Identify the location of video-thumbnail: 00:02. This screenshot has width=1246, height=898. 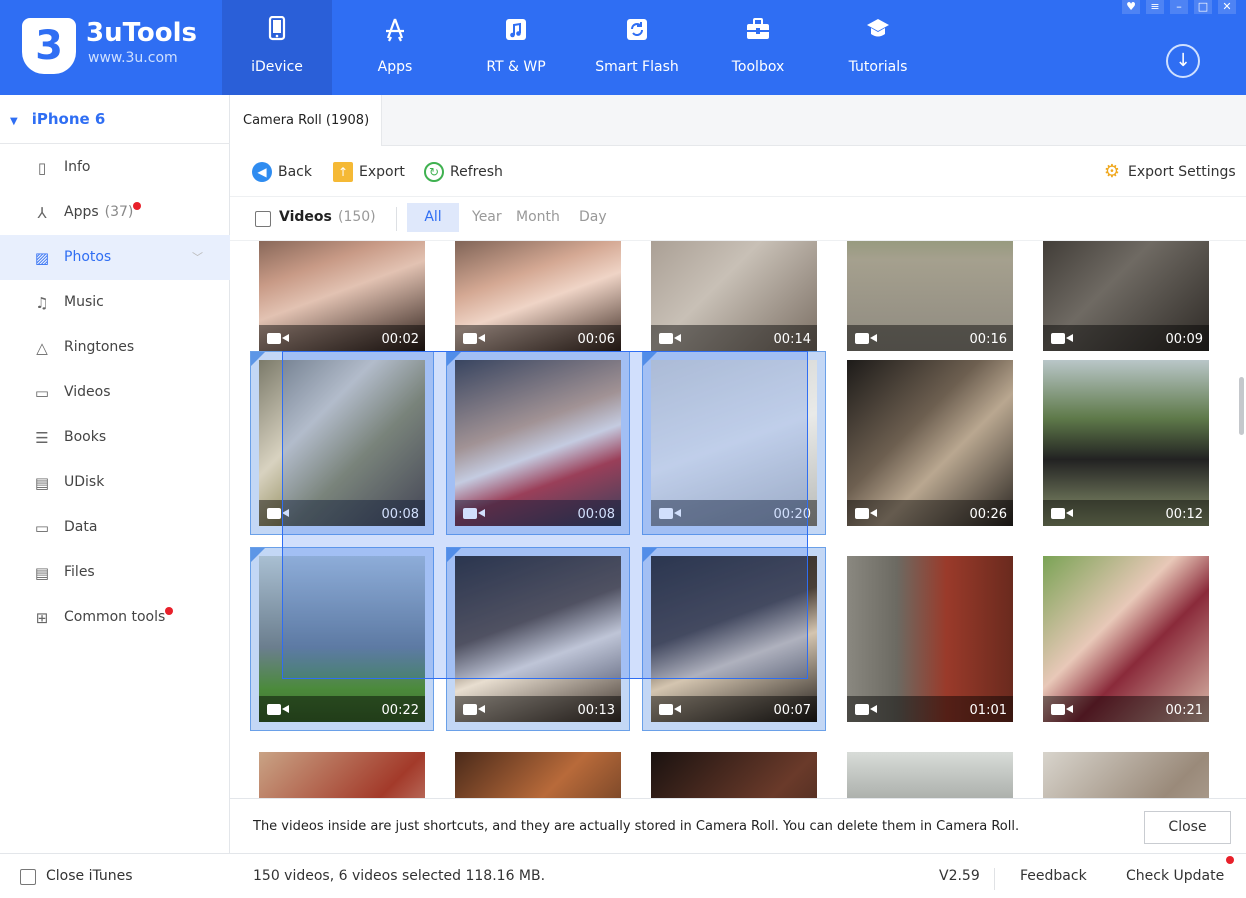
(342, 296).